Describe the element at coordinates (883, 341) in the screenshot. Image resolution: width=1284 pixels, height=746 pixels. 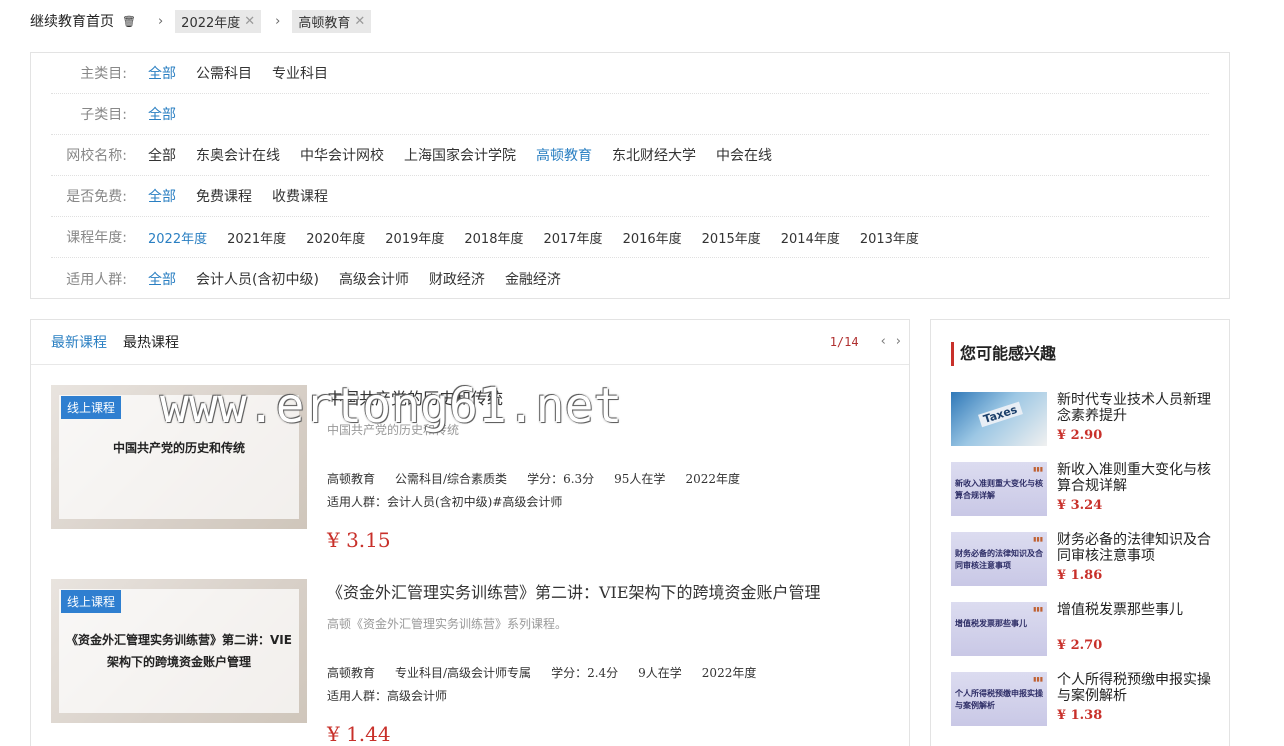
I see `prev-page-button: ‹` at that location.